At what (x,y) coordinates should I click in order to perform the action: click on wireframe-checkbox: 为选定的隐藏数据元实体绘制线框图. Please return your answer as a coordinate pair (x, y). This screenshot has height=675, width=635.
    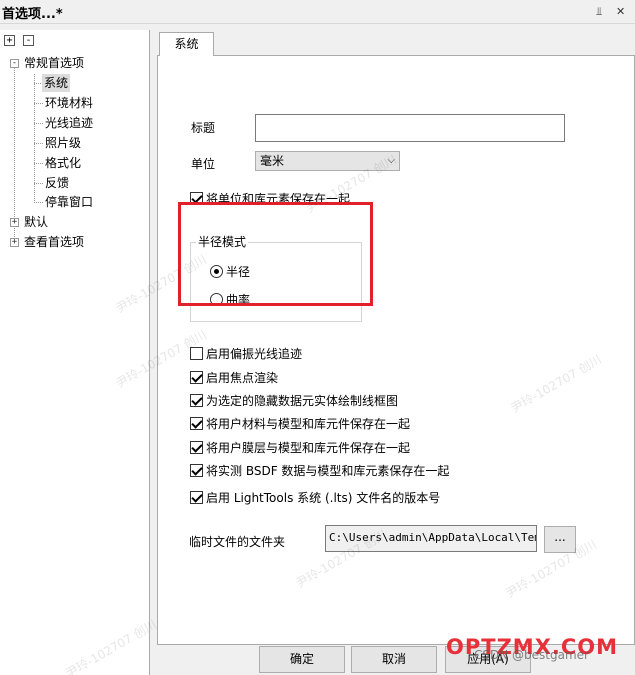
    Looking at the image, I should click on (294, 401).